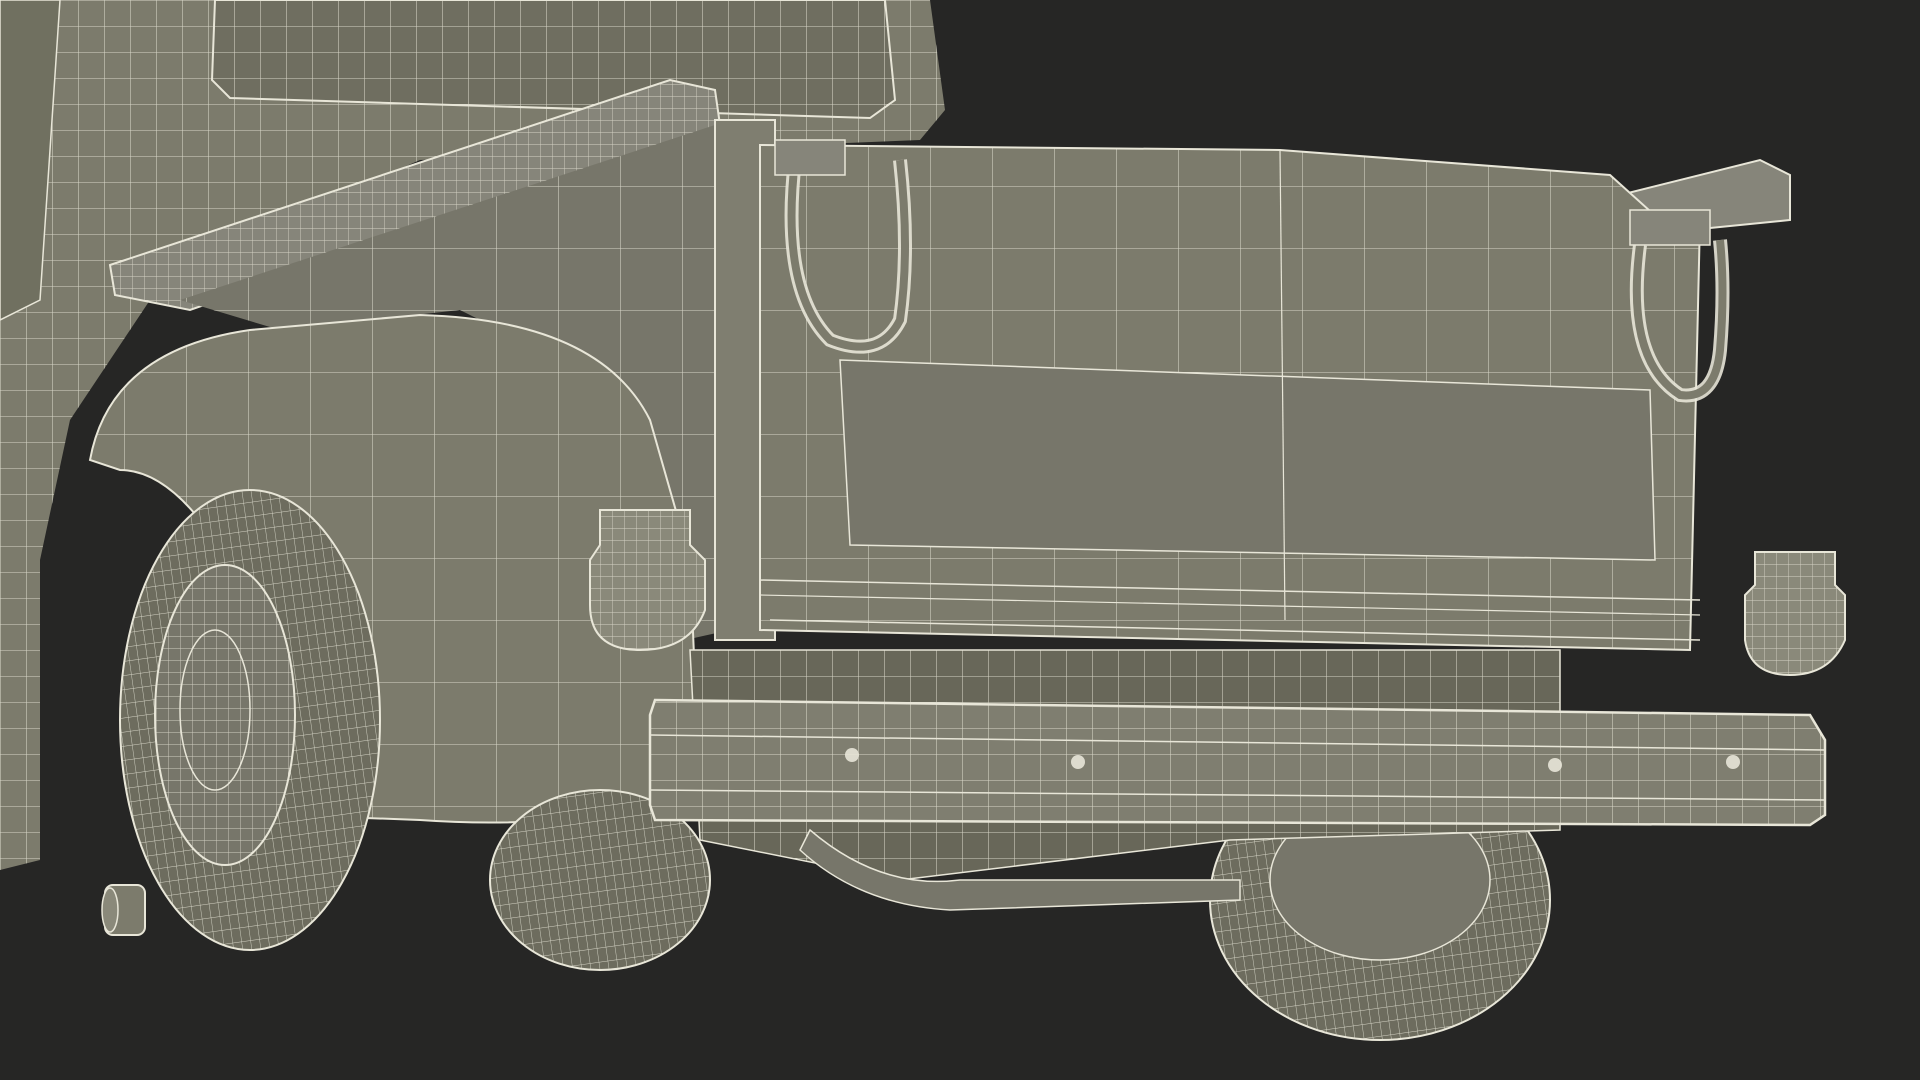 This screenshot has height=1080, width=1920. What do you see at coordinates (123, 910) in the screenshot?
I see `exhaust-pipe` at bounding box center [123, 910].